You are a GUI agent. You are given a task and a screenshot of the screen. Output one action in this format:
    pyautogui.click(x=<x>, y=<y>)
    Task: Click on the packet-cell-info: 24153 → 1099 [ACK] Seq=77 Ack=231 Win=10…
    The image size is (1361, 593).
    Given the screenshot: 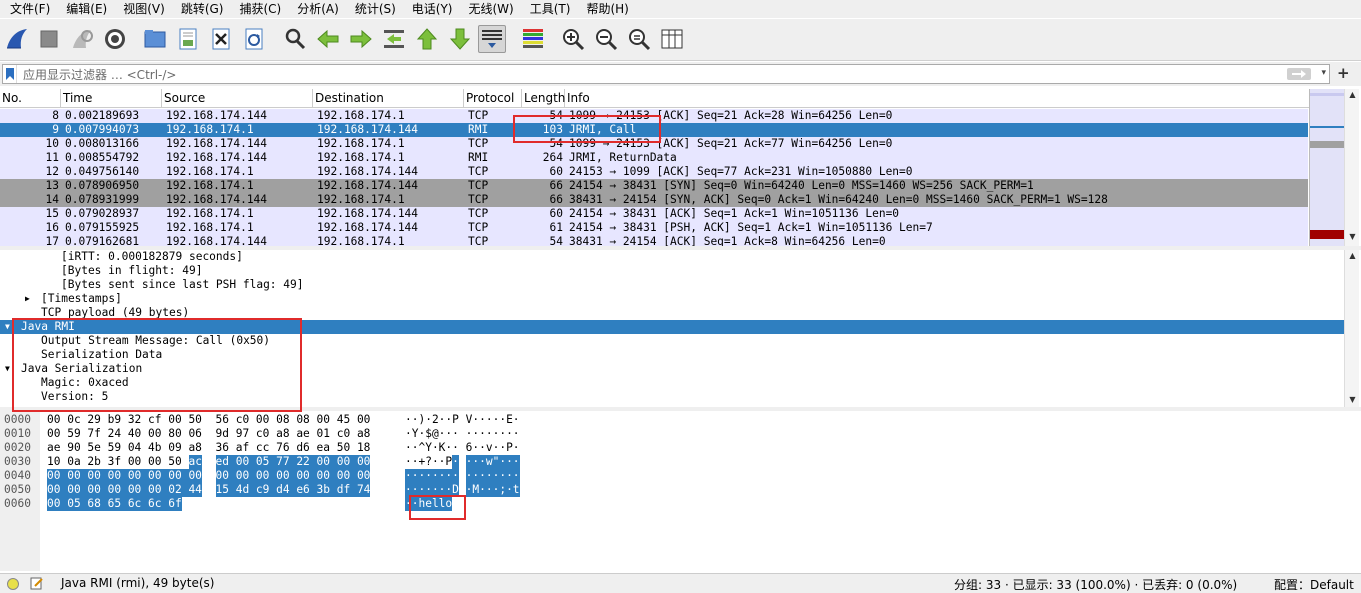 What is the action you would take?
    pyautogui.click(x=741, y=171)
    